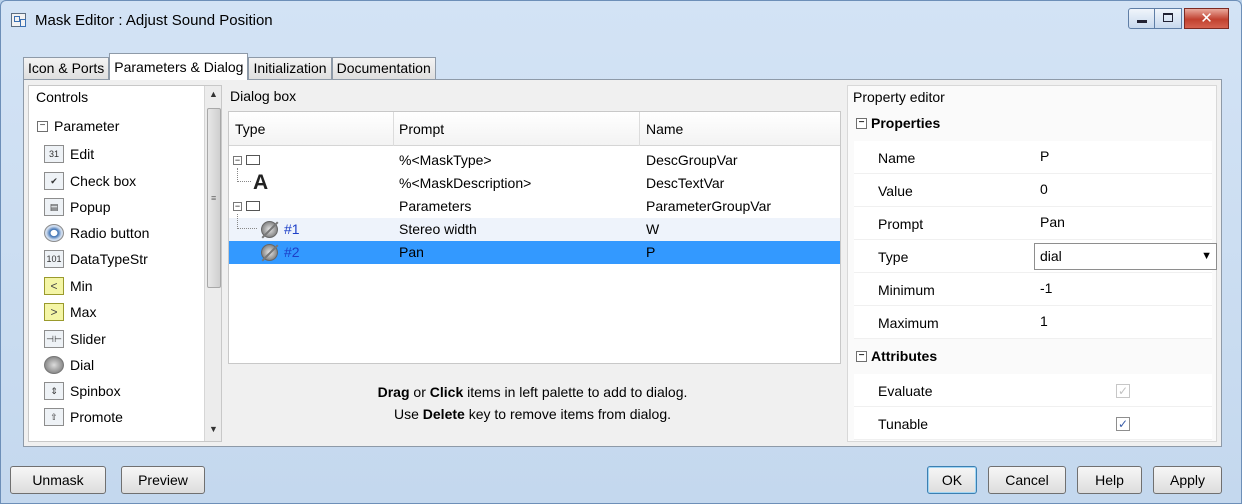 The height and width of the screenshot is (504, 1242). Describe the element at coordinates (421, 129) in the screenshot. I see `column-prompt: Prompt` at that location.